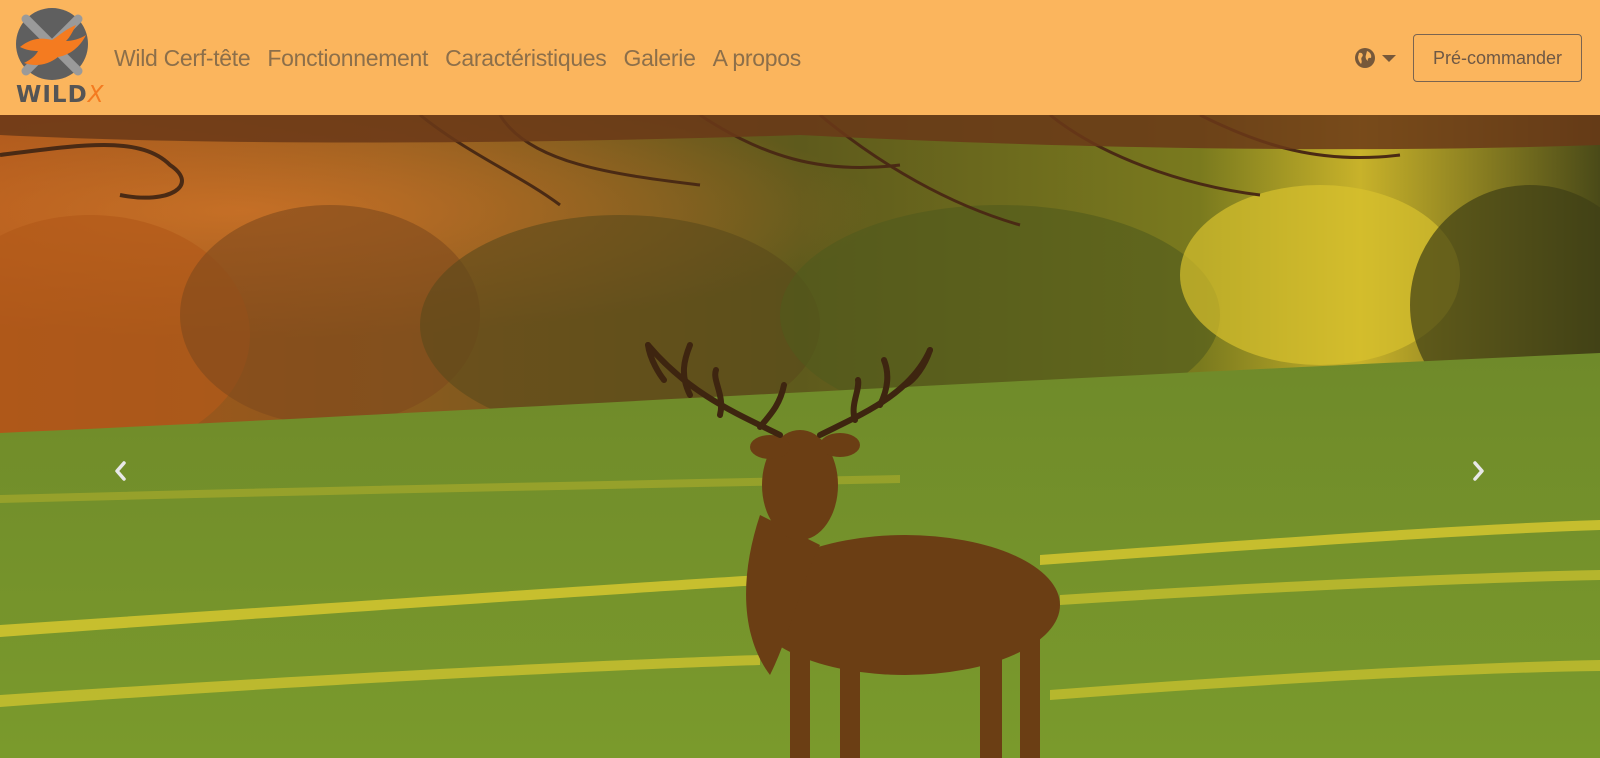  I want to click on brand-wordmark: WILDX, so click(60, 95).